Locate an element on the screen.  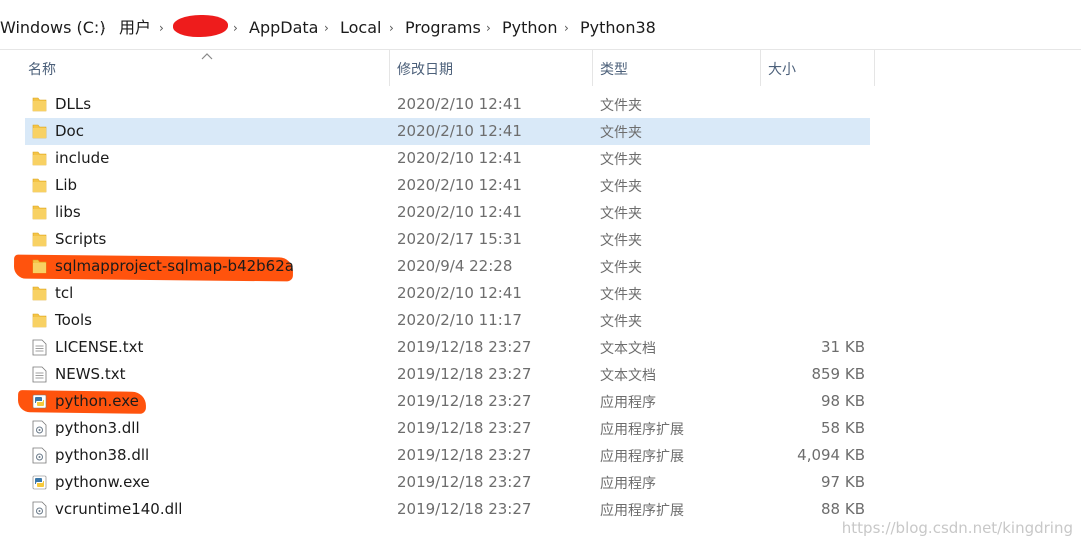
column-header-modified: 修改日期 is located at coordinates (425, 69).